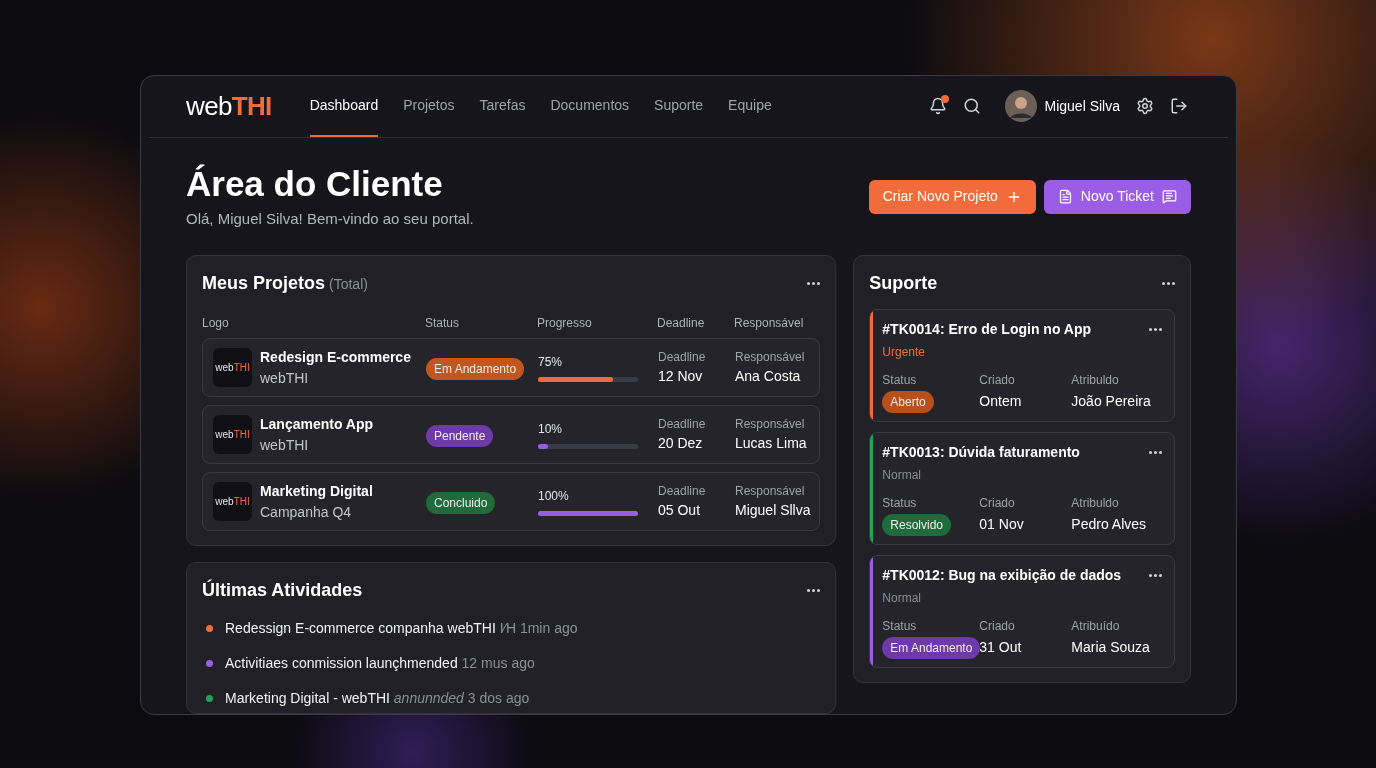 This screenshot has width=1376, height=768. I want to click on project-row: webTHI Lançamento App webTHI Pendente 10% Deadline 20 Dez Responsável Lucas Lima, so click(511, 434).